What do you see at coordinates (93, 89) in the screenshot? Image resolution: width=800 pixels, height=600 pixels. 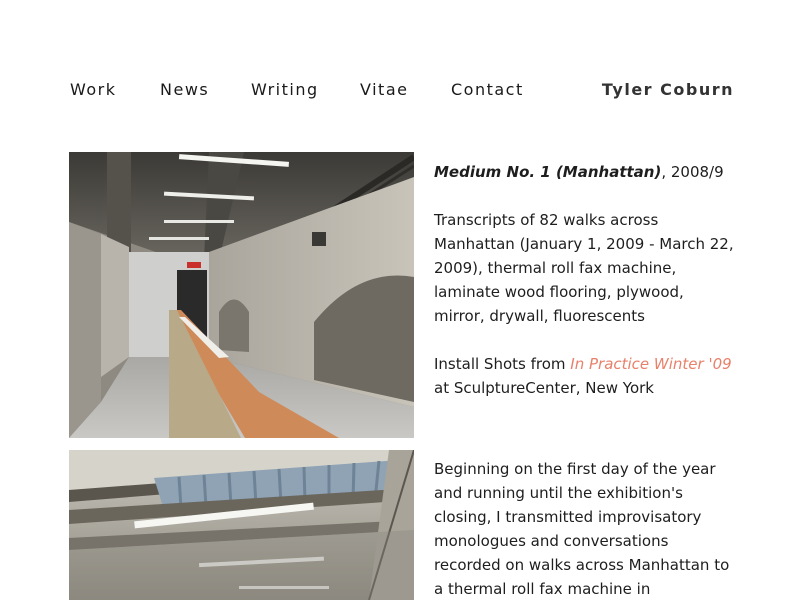 I see `nav-item-work: Work` at bounding box center [93, 89].